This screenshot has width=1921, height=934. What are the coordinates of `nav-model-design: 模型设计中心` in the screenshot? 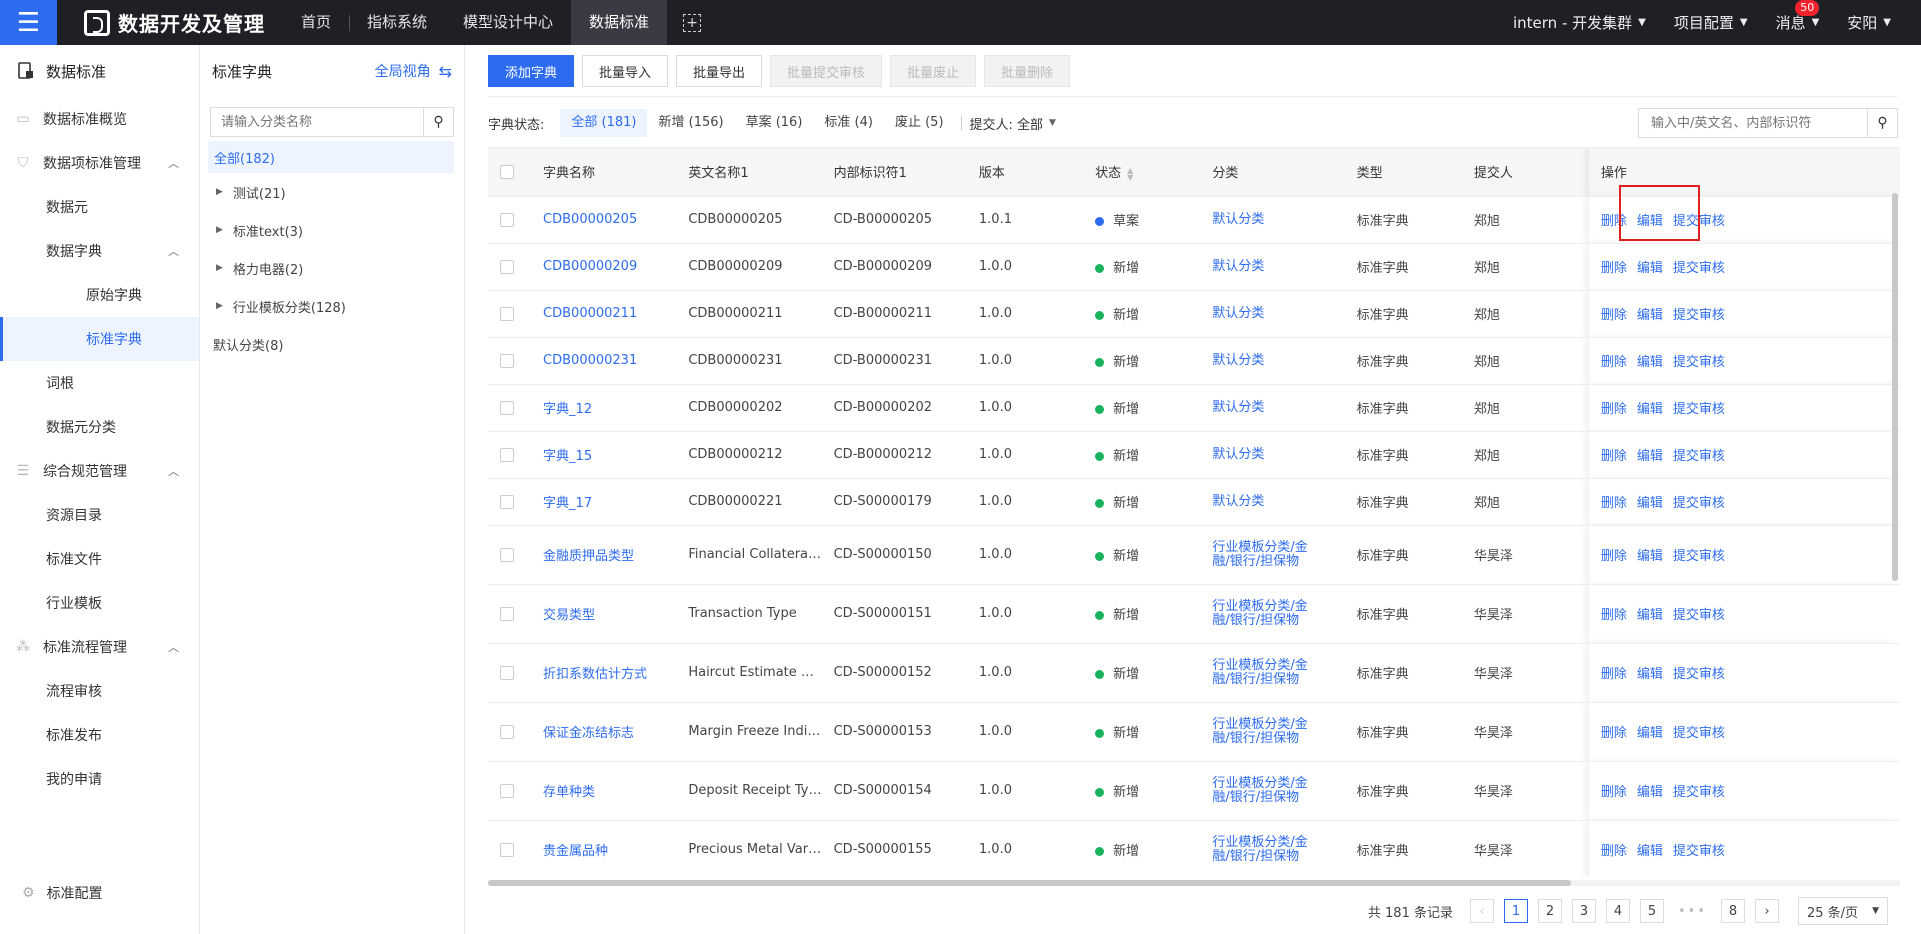 It's located at (508, 22).